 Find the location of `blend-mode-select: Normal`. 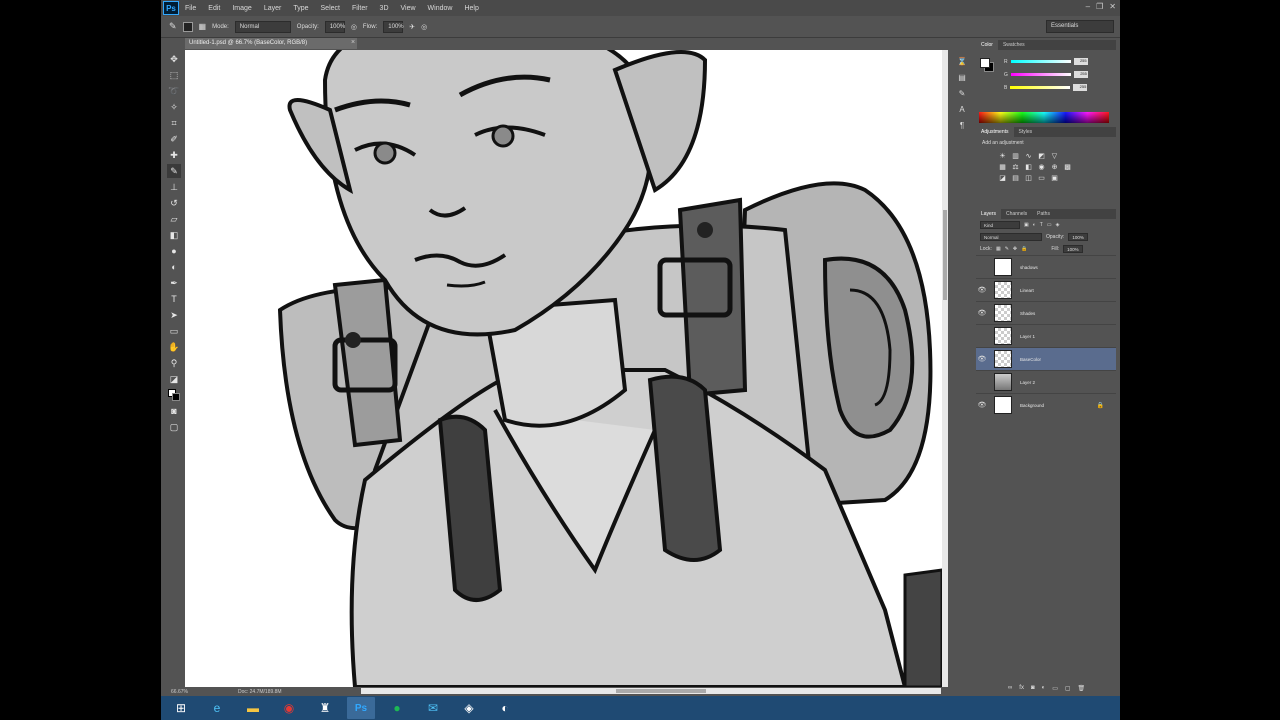

blend-mode-select: Normal is located at coordinates (1011, 237).